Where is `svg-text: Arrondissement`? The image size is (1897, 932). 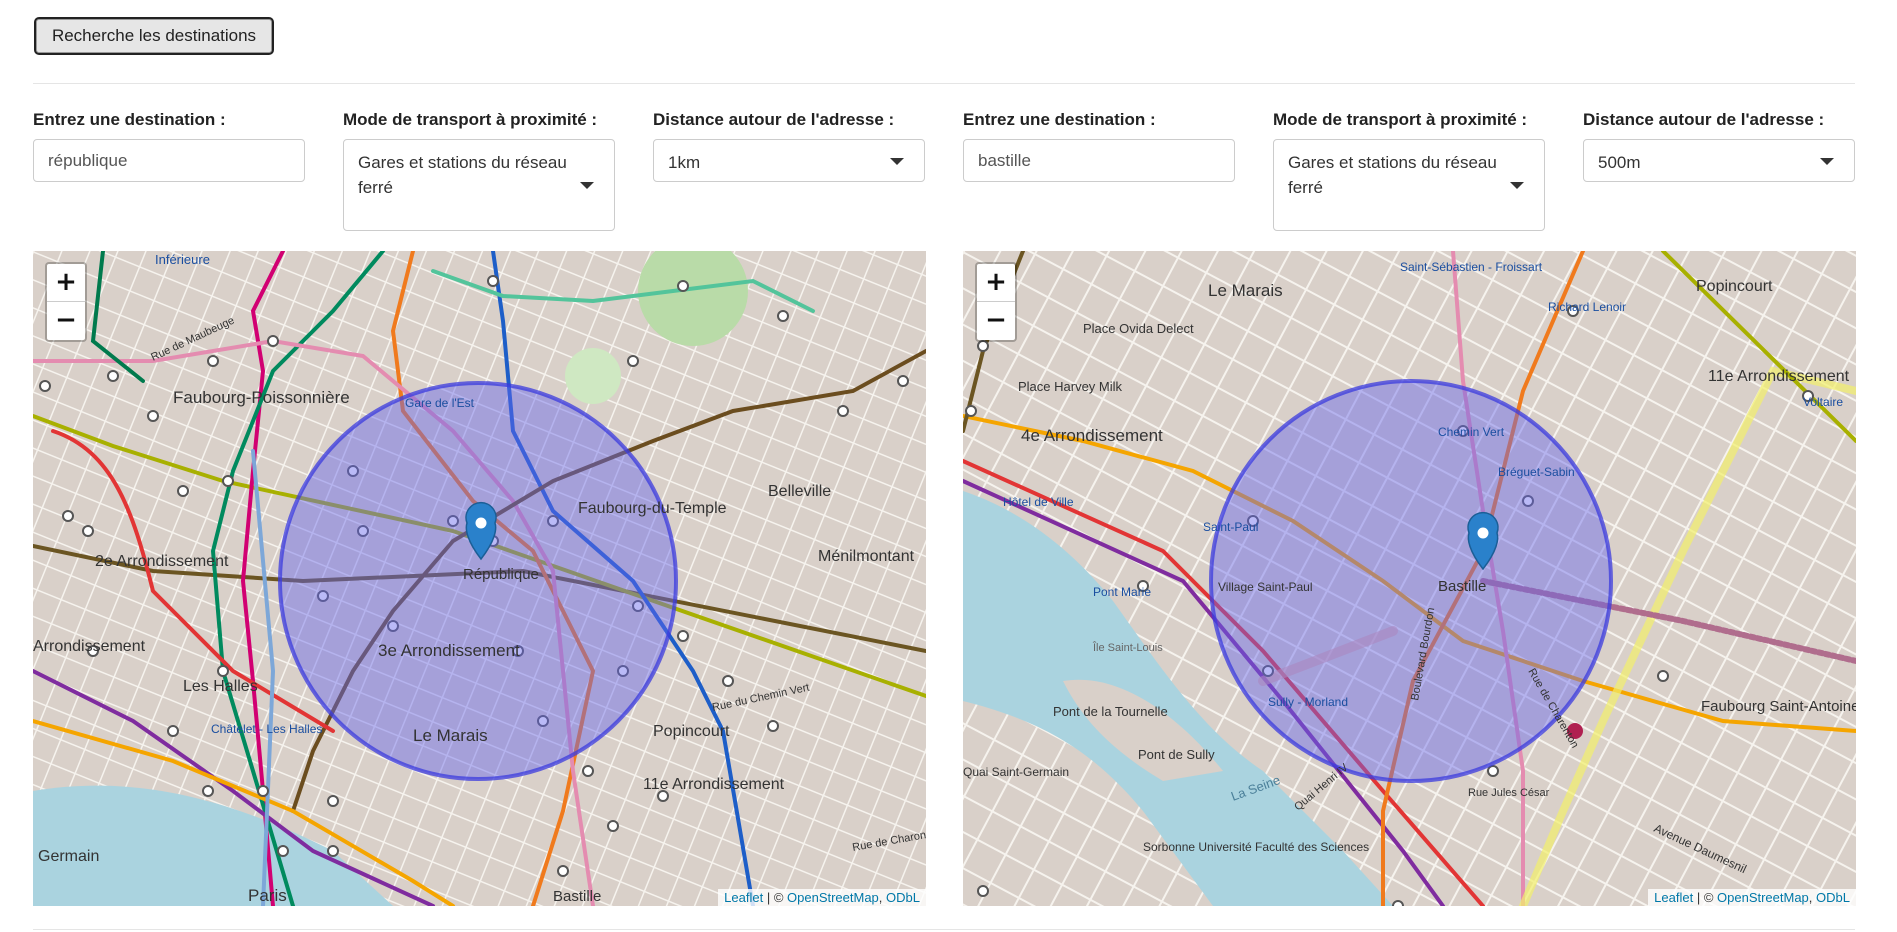
svg-text: Arrondissement is located at coordinates (89, 646).